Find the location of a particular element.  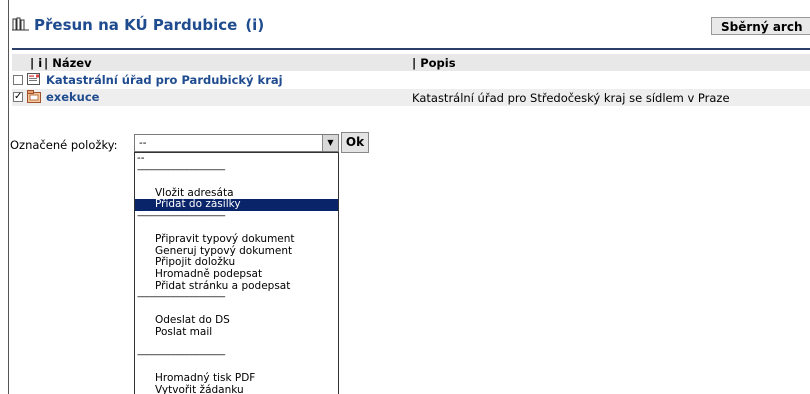

row-checkbox-checked: ✓ is located at coordinates (18, 97).